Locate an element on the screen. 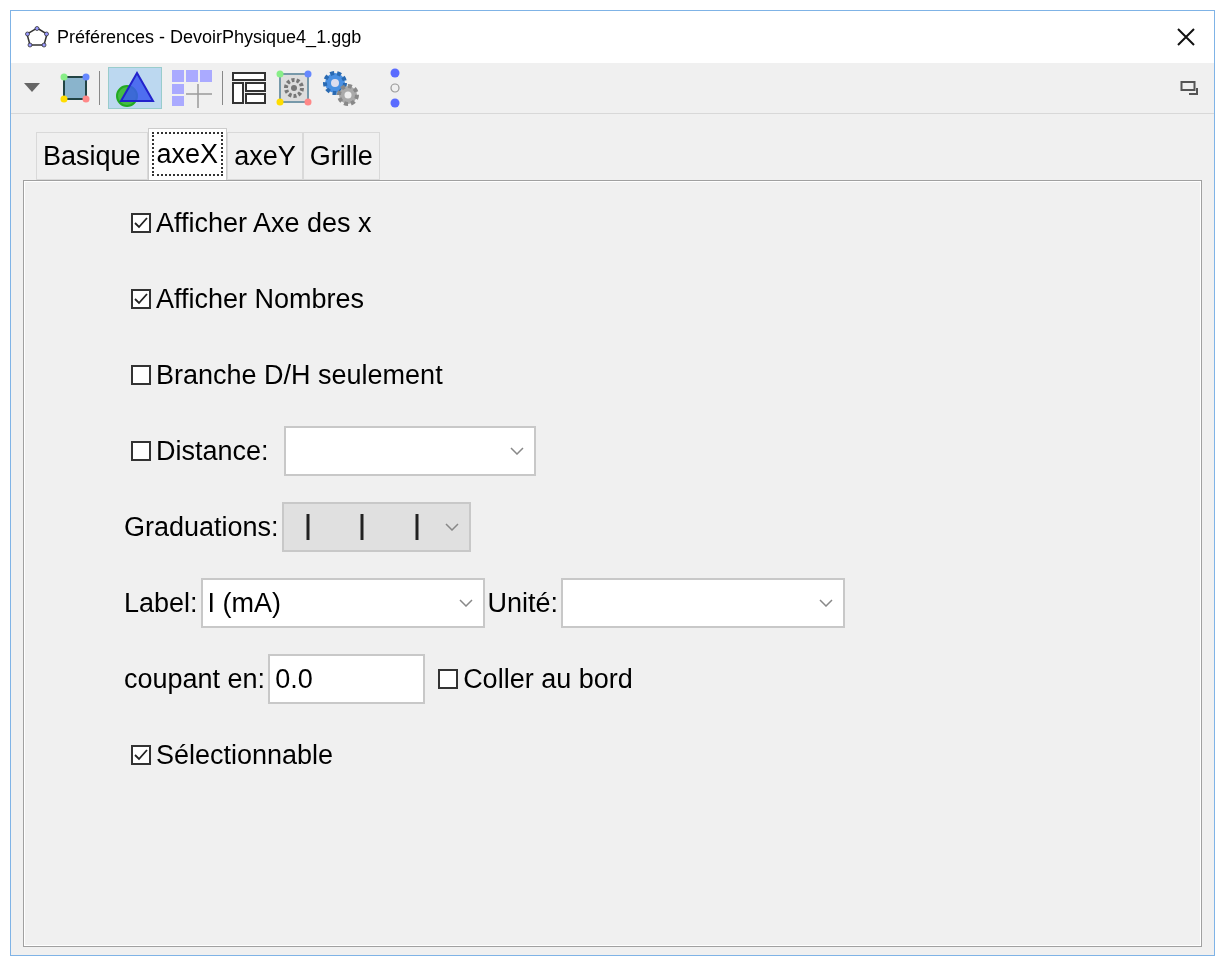 The height and width of the screenshot is (961, 1221). layout-icon is located at coordinates (249, 88).